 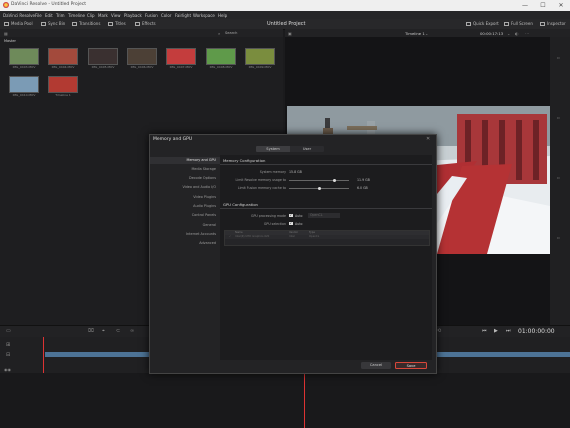 I want to click on next-frame-icon: ⏭, so click(x=508, y=331).